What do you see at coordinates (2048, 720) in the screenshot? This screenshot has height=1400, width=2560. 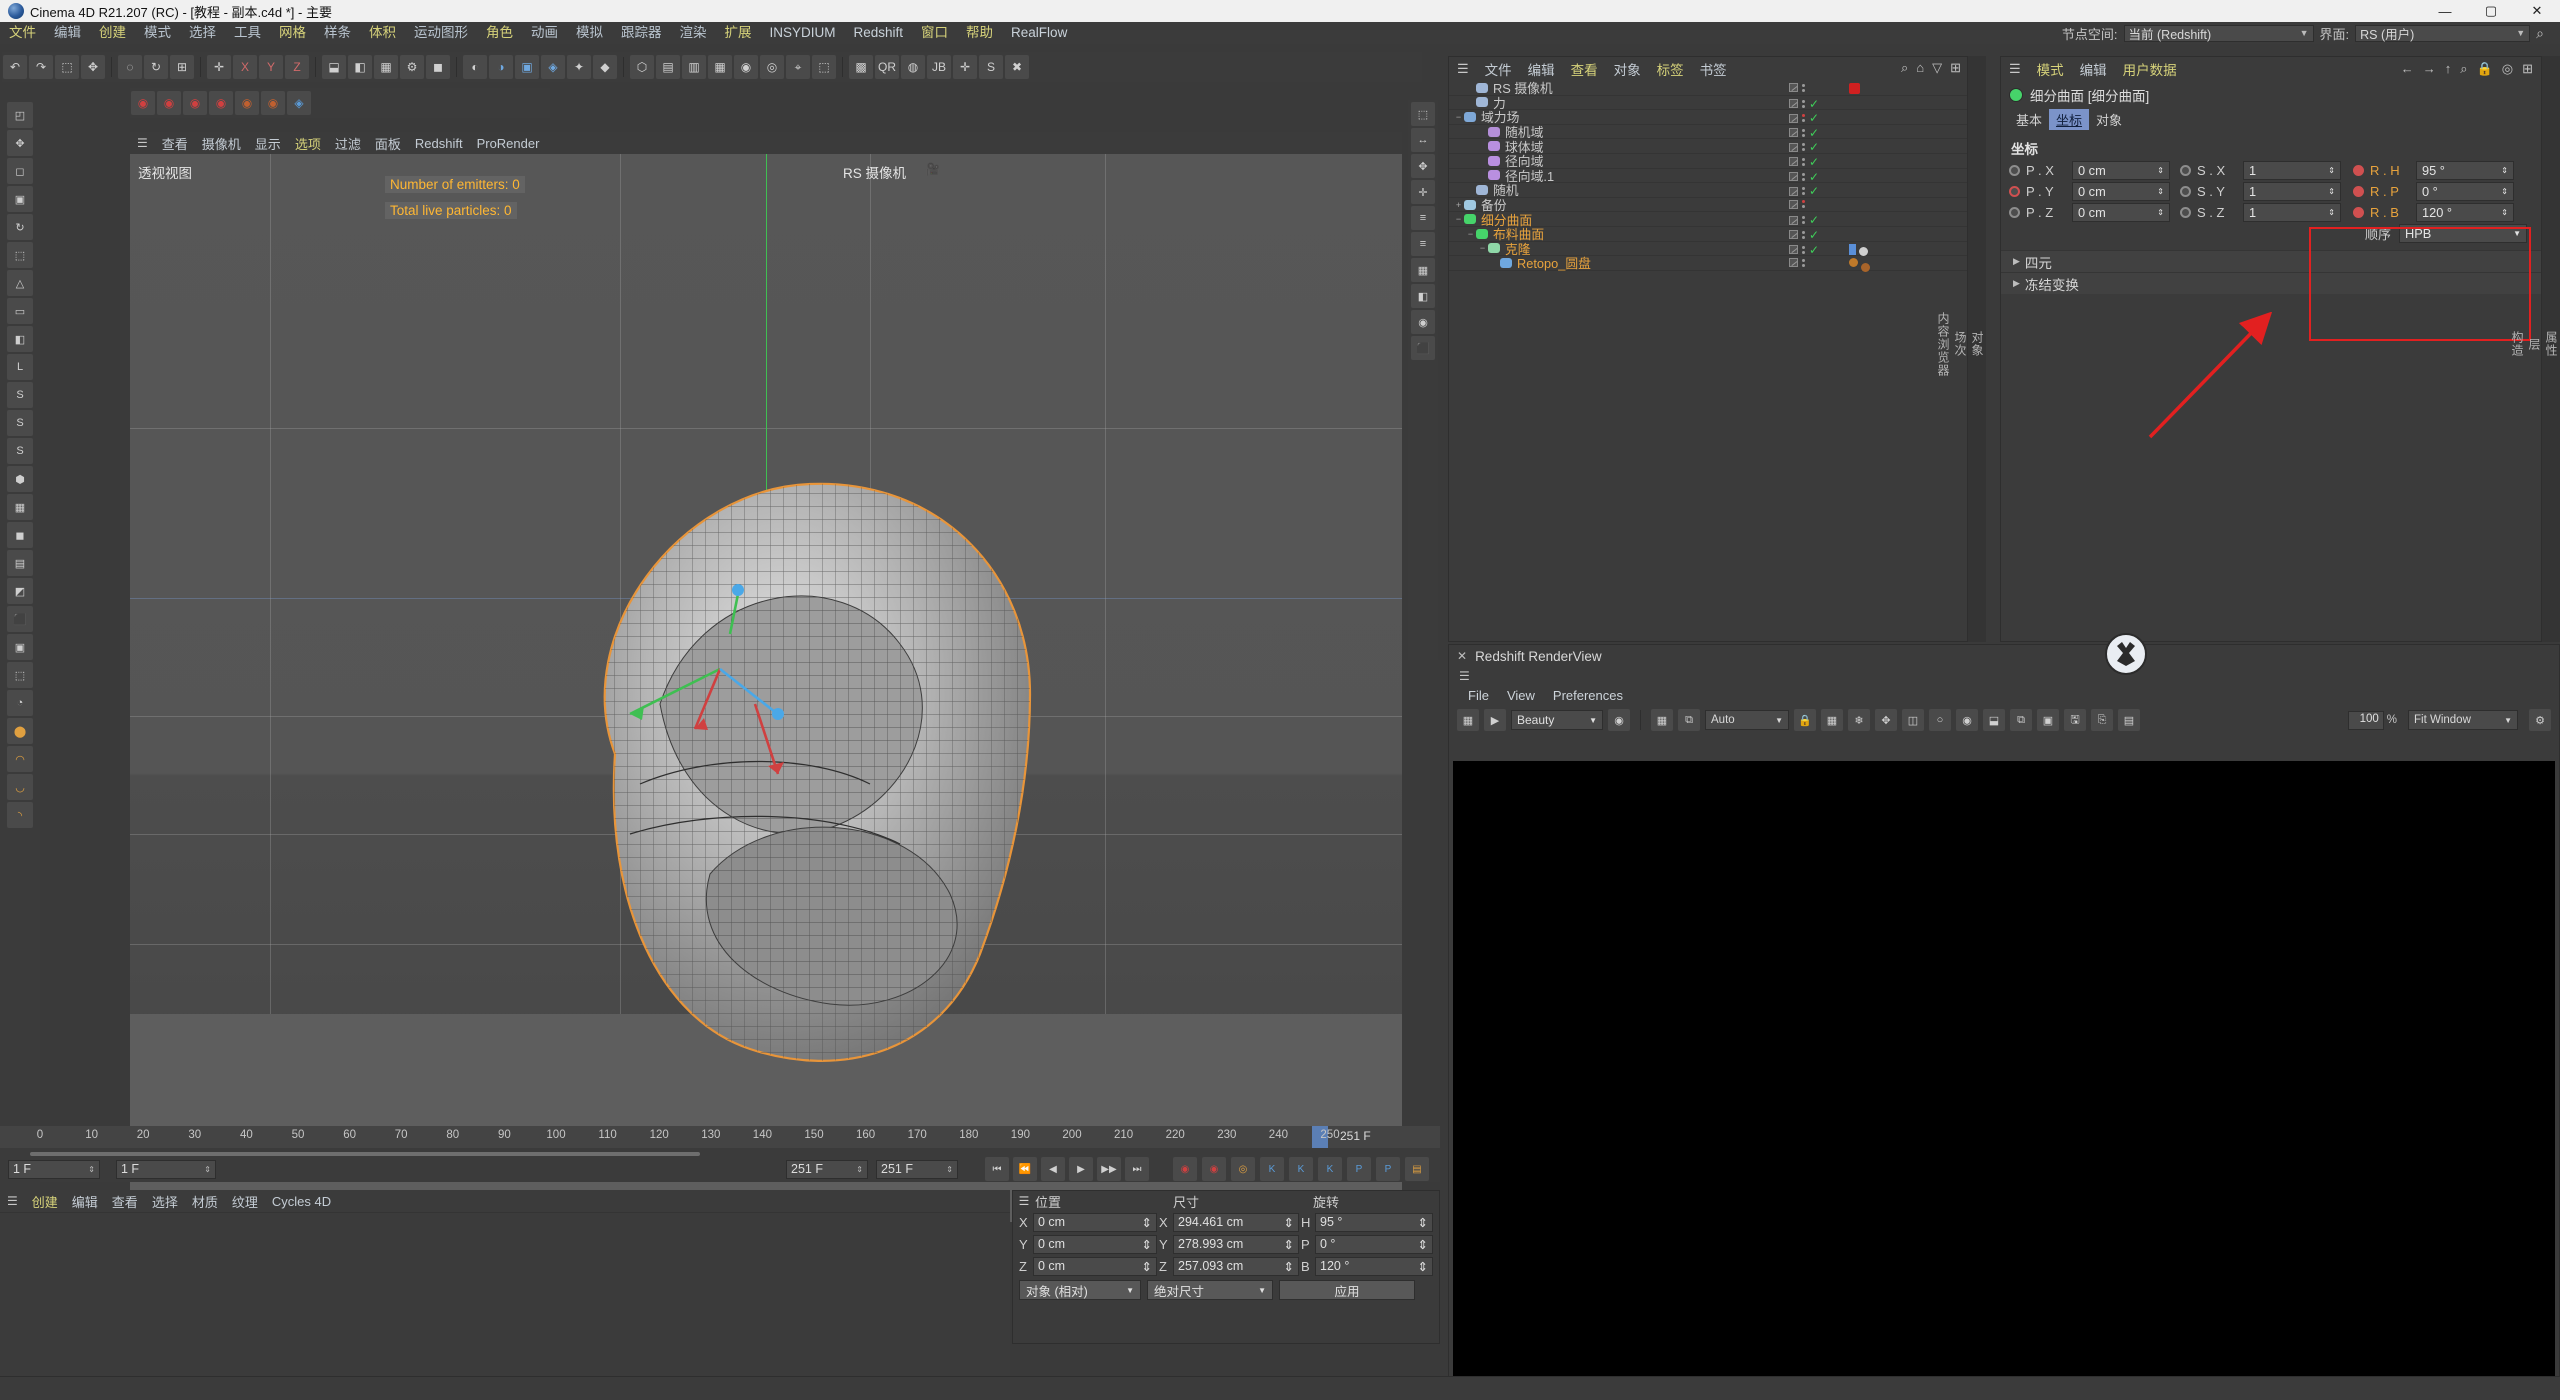 I see `renderview-tool-b-9: ▣` at bounding box center [2048, 720].